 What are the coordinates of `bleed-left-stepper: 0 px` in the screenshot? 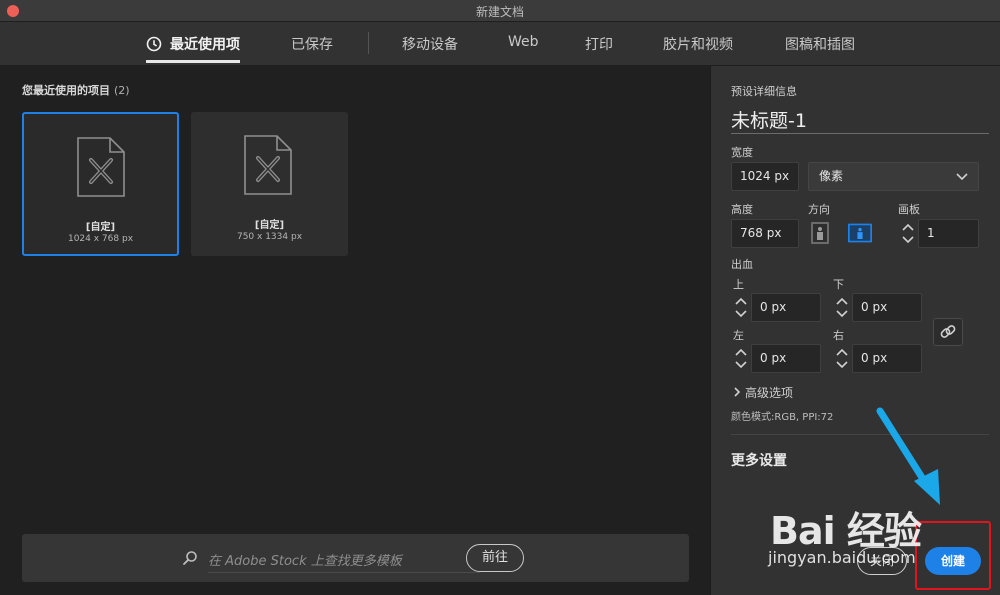 It's located at (776, 358).